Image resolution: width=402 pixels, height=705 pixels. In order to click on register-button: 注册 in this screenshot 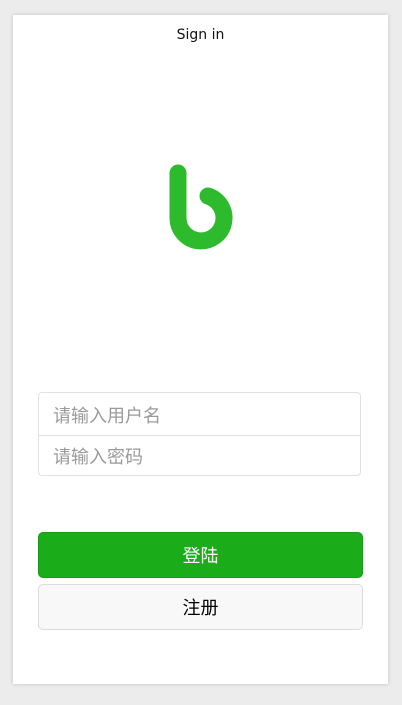, I will do `click(200, 607)`.